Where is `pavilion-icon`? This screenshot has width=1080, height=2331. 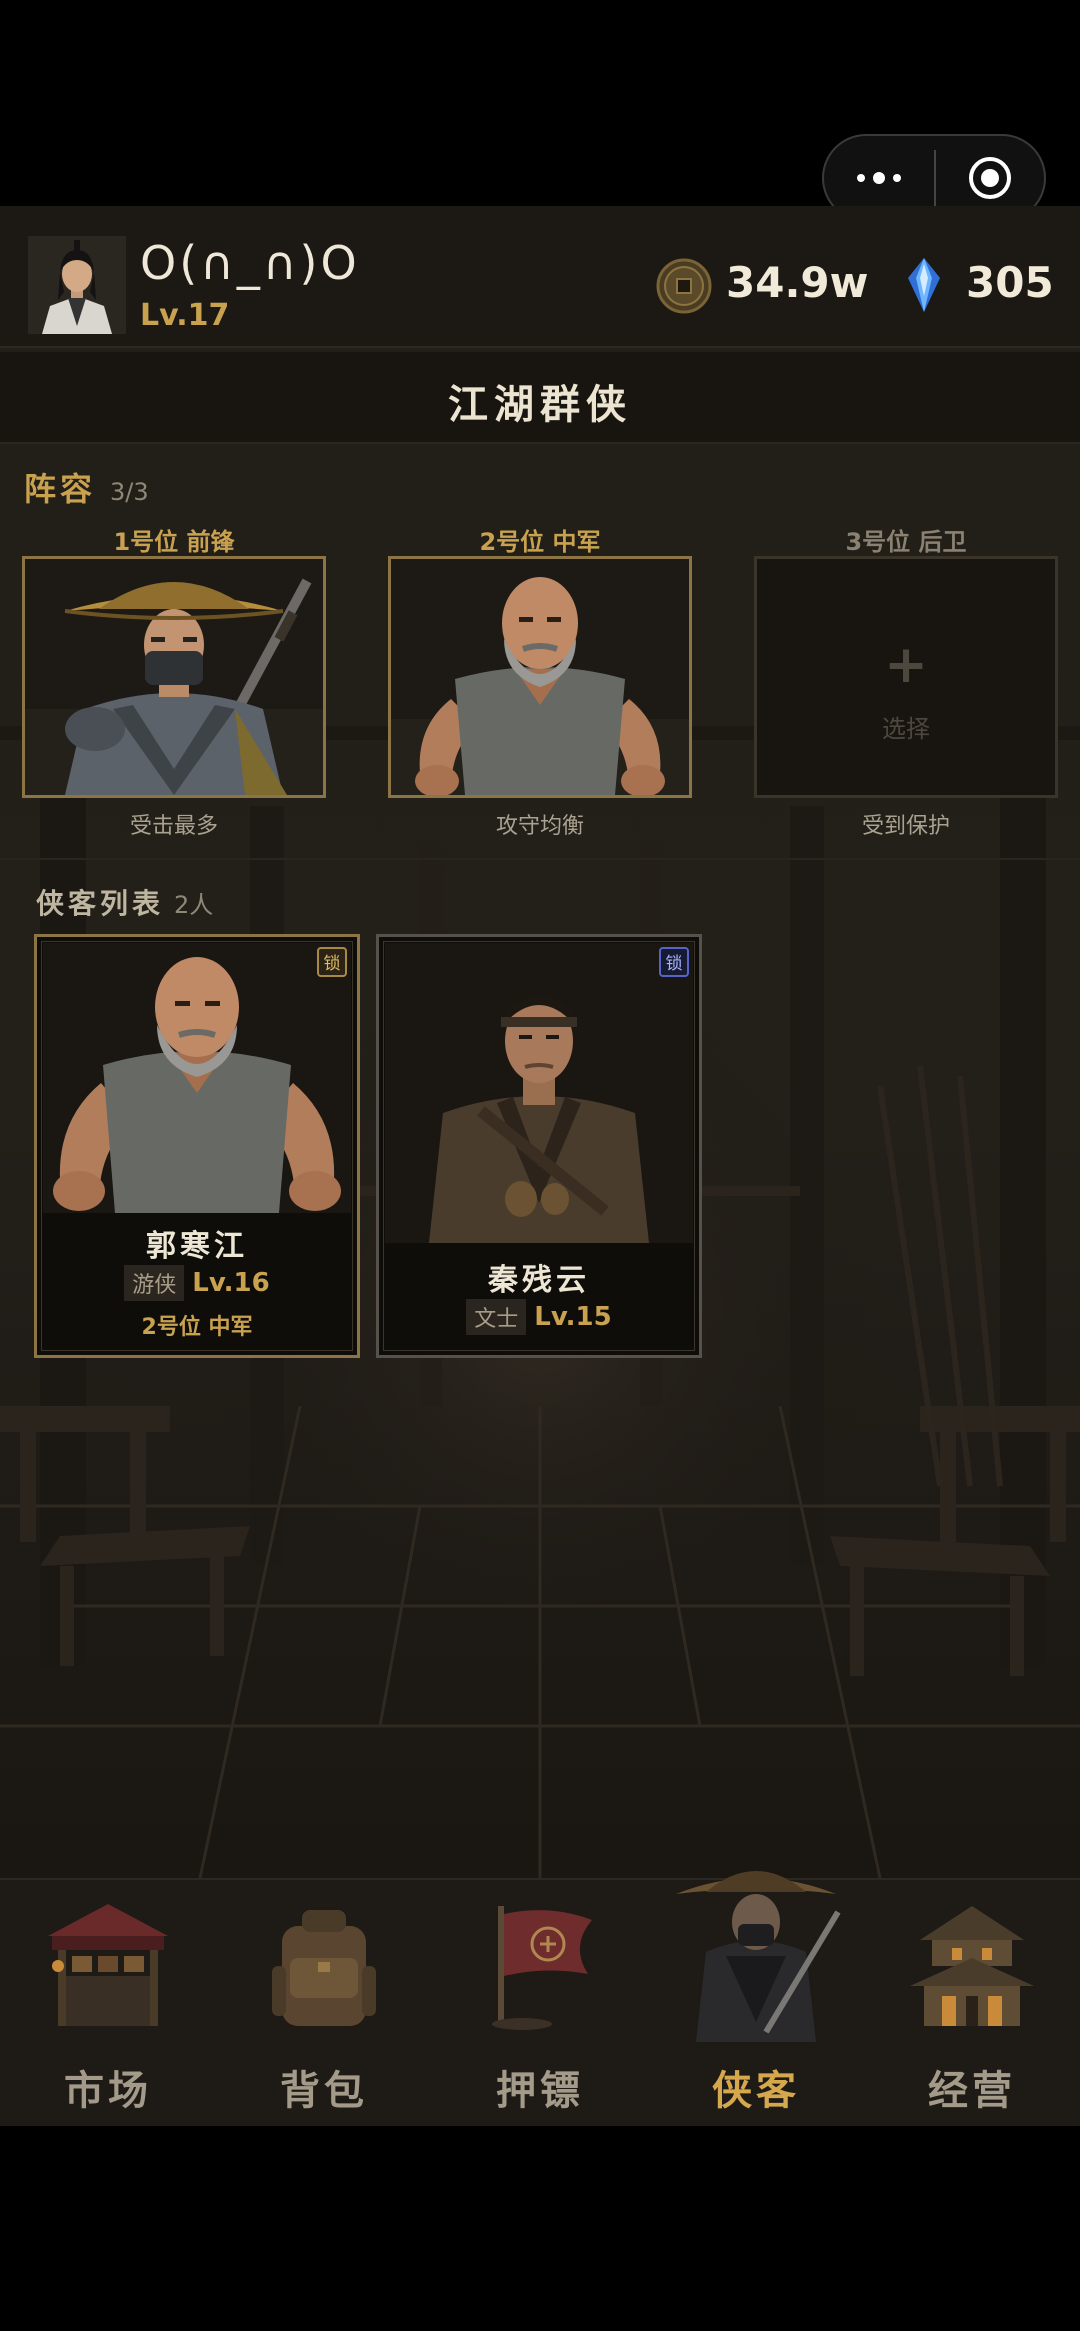
pavilion-icon is located at coordinates (972, 1966).